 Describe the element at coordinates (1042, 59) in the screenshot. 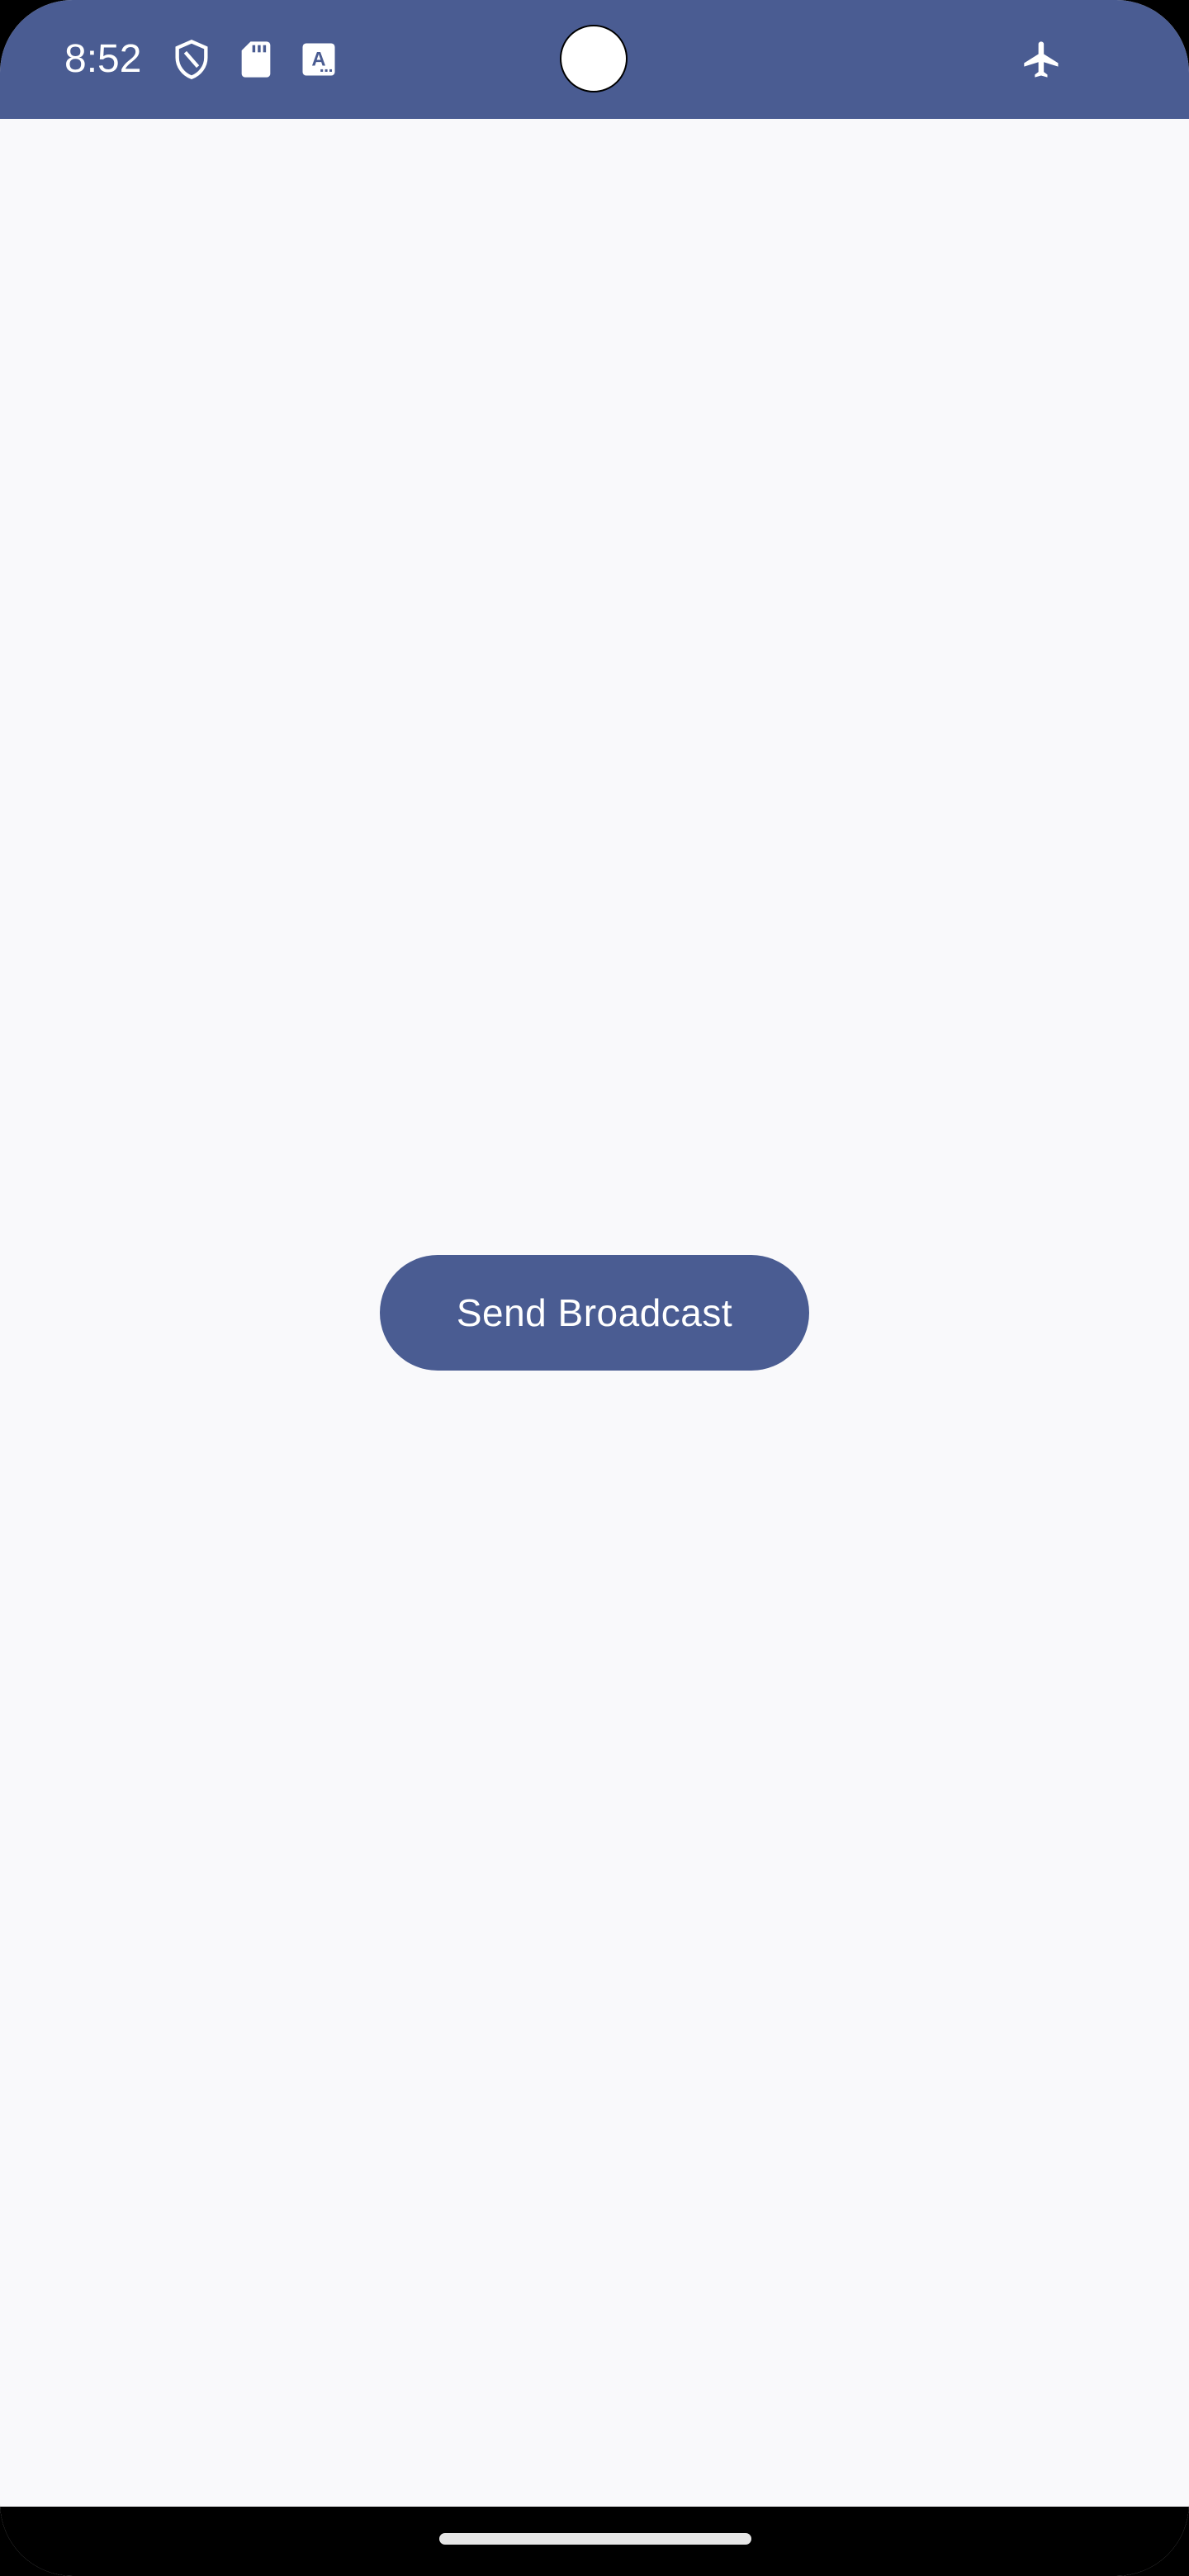

I see `airplane-mode-icon` at that location.